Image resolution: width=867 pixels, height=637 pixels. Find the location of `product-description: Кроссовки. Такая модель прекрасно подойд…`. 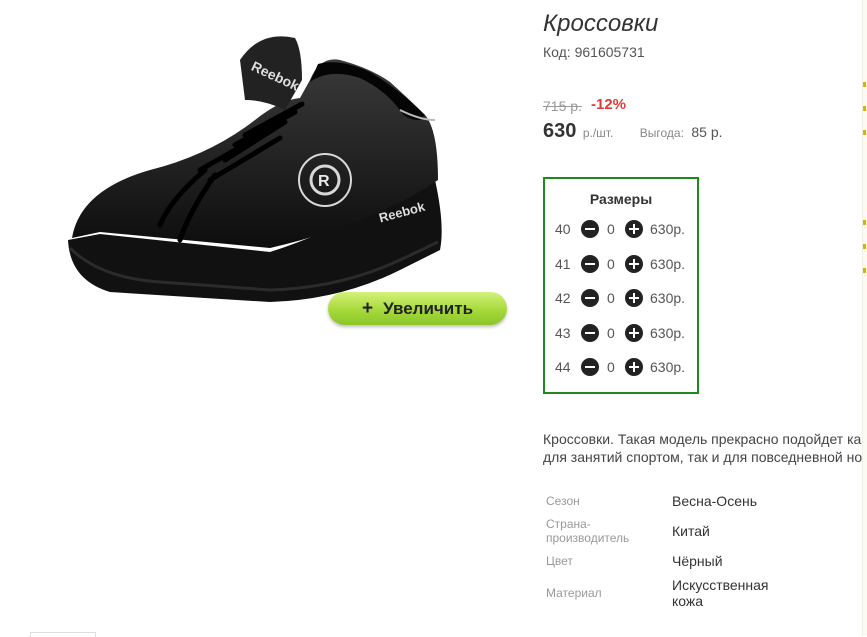

product-description: Кроссовки. Такая модель прекрасно подойд… is located at coordinates (705, 448).